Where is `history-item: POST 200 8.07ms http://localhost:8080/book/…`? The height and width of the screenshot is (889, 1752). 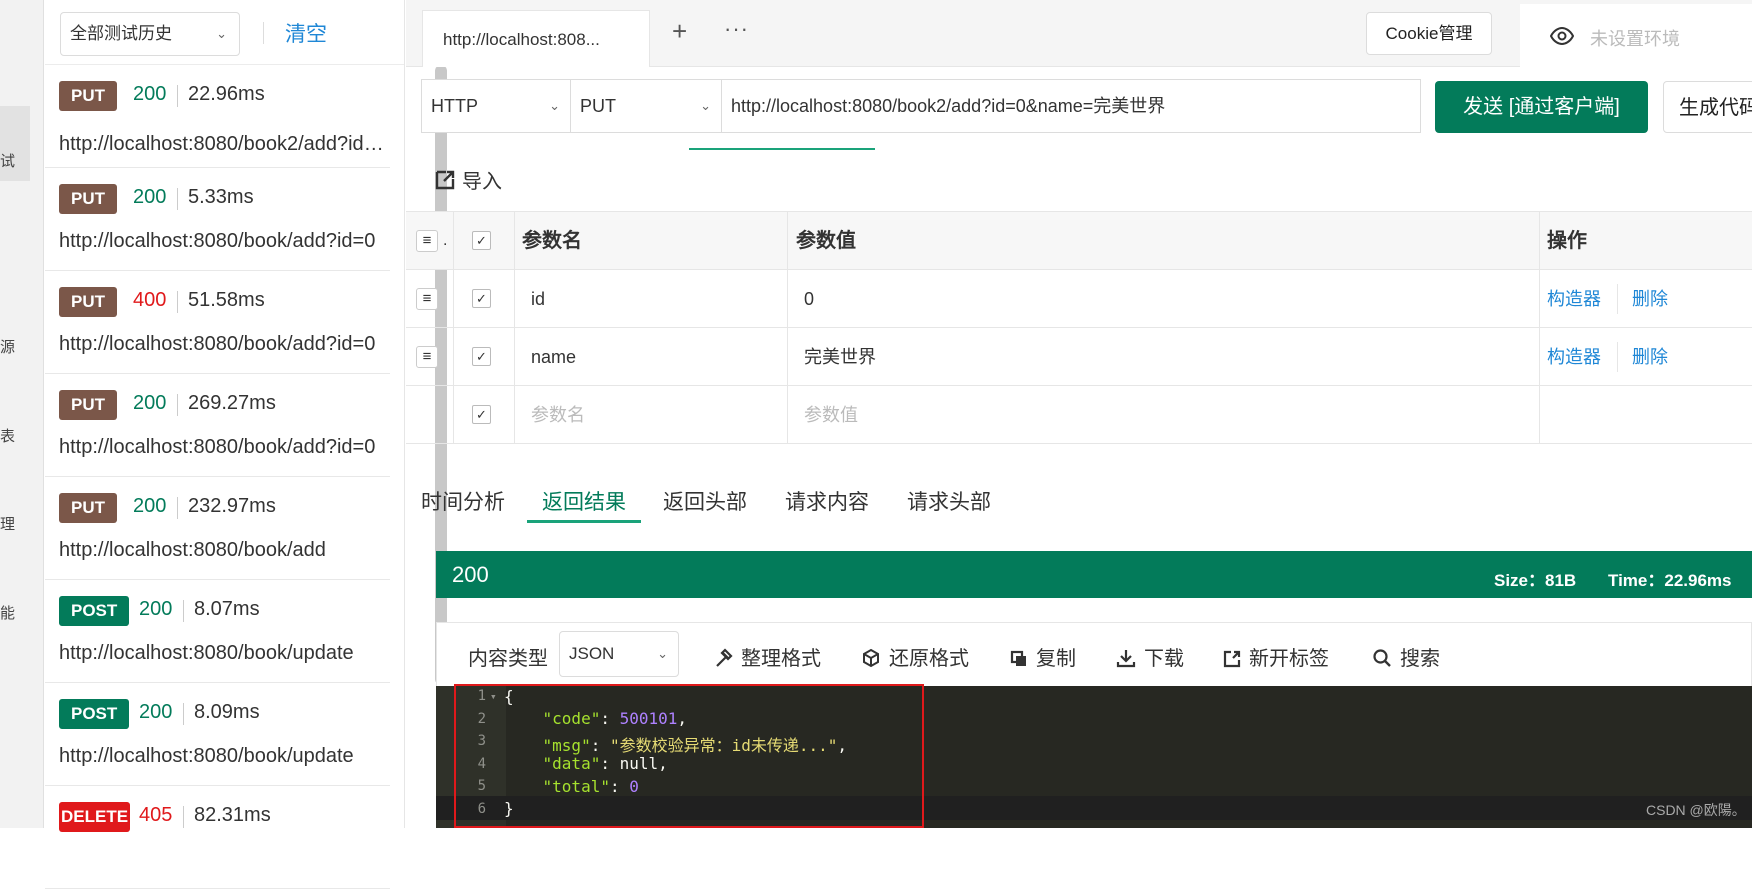
history-item: POST 200 8.07ms http://localhost:8080/book/… is located at coordinates (217, 631).